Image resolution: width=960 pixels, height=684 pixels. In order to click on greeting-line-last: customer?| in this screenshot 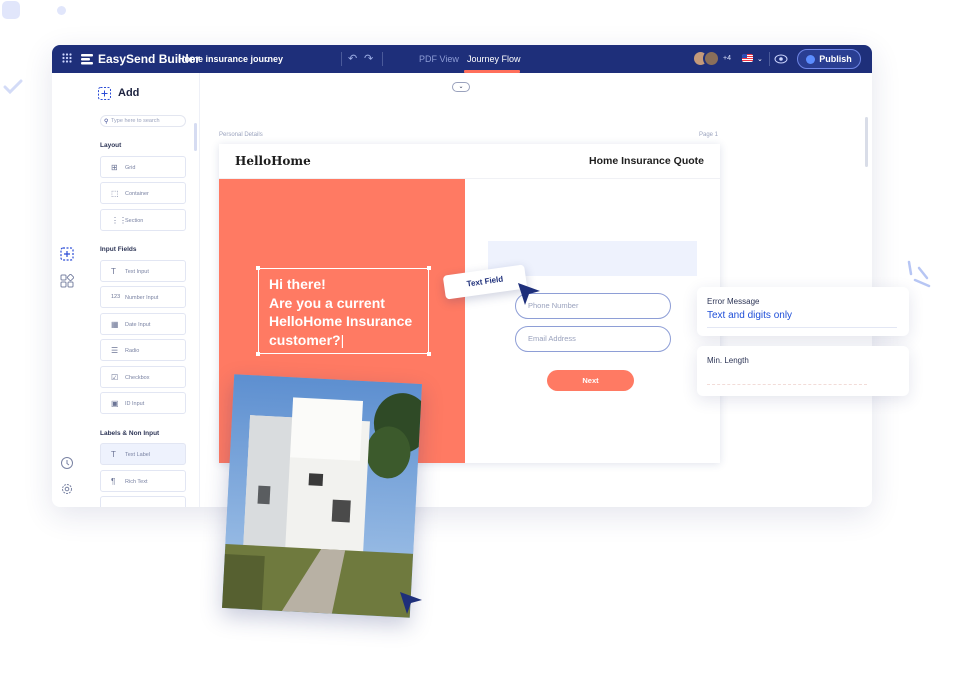, I will do `click(354, 340)`.